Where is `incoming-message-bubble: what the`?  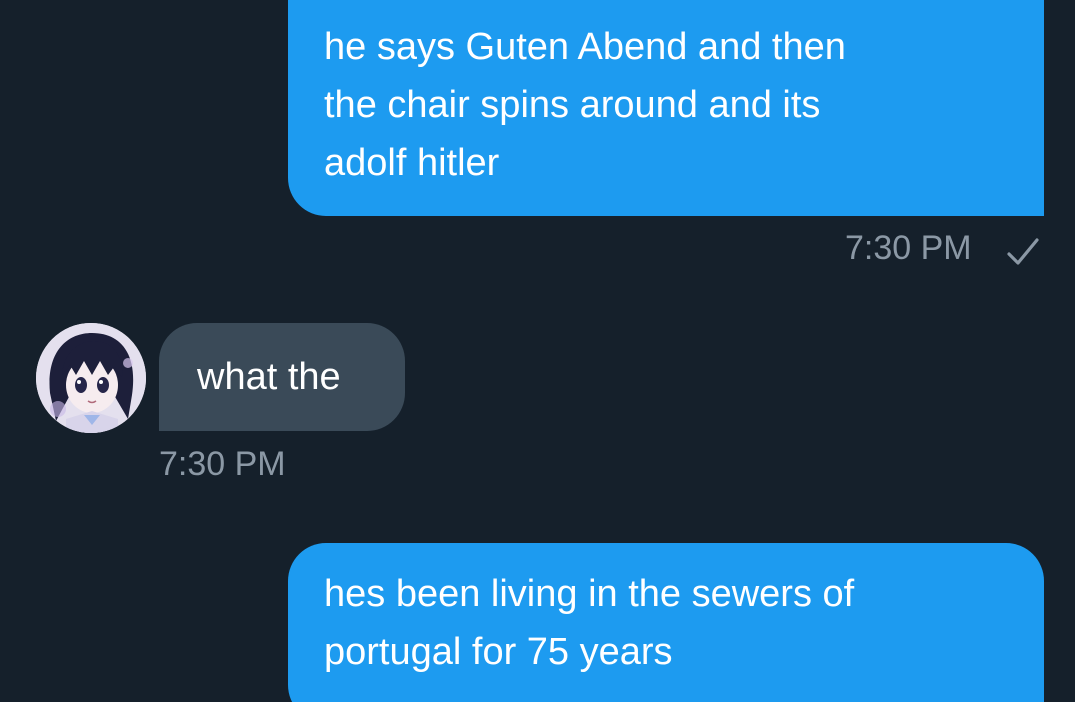 incoming-message-bubble: what the is located at coordinates (282, 377).